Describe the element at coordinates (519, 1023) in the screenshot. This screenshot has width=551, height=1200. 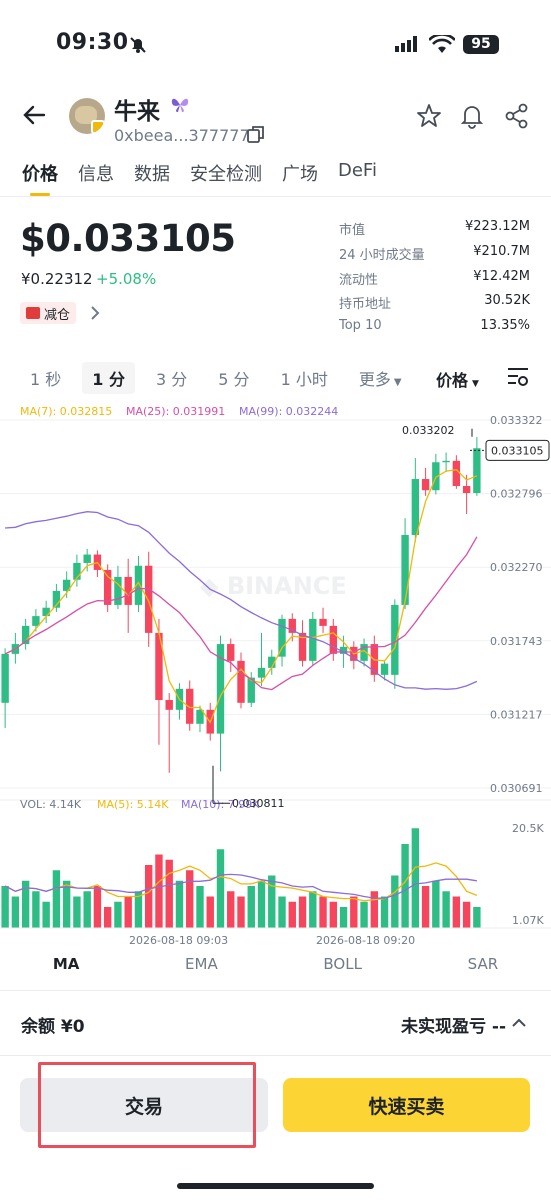
I see `chevron-up-icon` at that location.